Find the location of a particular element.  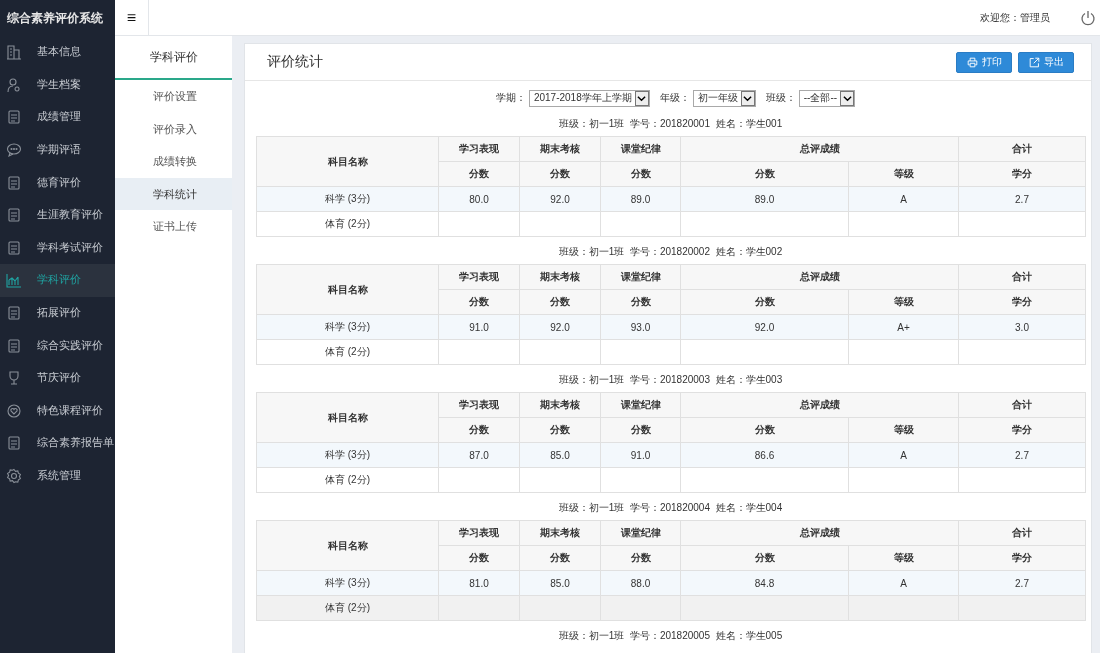

table-header: 学分 is located at coordinates (1022, 174).